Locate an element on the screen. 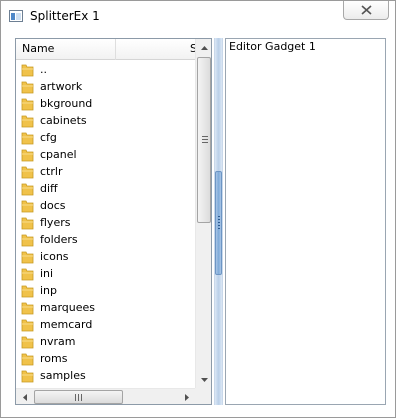 The width and height of the screenshot is (396, 418). scroll-down-button is located at coordinates (203, 379).